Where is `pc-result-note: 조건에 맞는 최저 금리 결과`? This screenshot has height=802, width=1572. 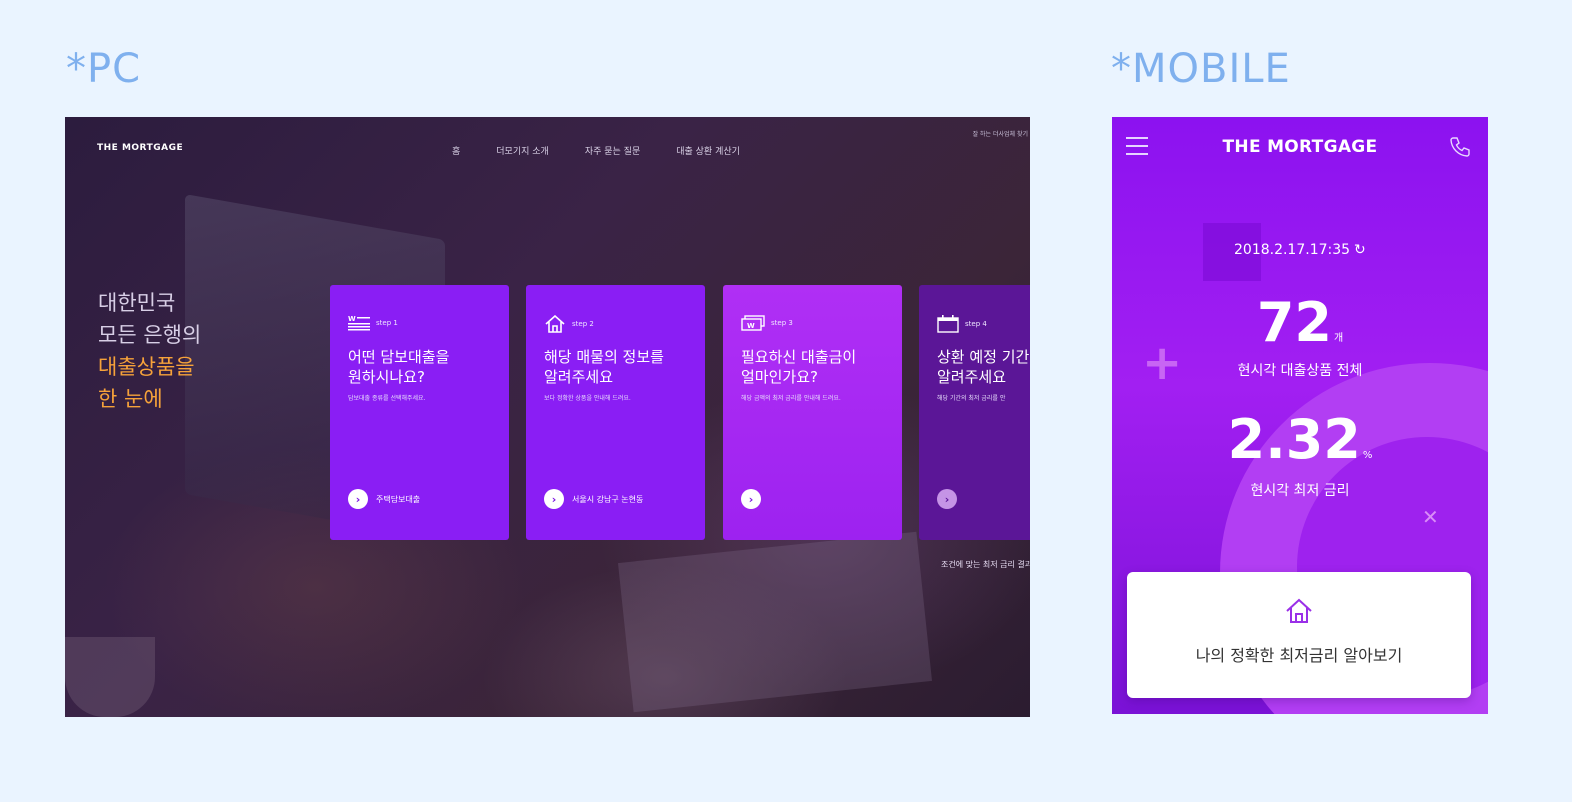
pc-result-note: 조건에 맞는 최저 금리 결과 is located at coordinates (985, 564).